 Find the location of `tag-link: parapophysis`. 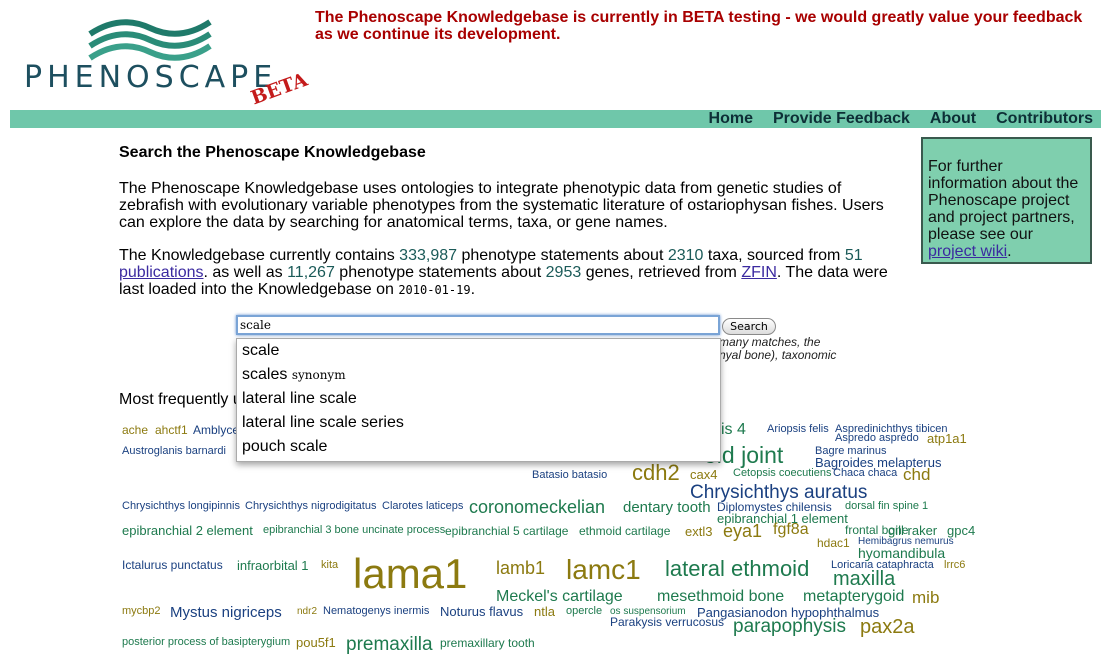

tag-link: parapophysis is located at coordinates (789, 626).